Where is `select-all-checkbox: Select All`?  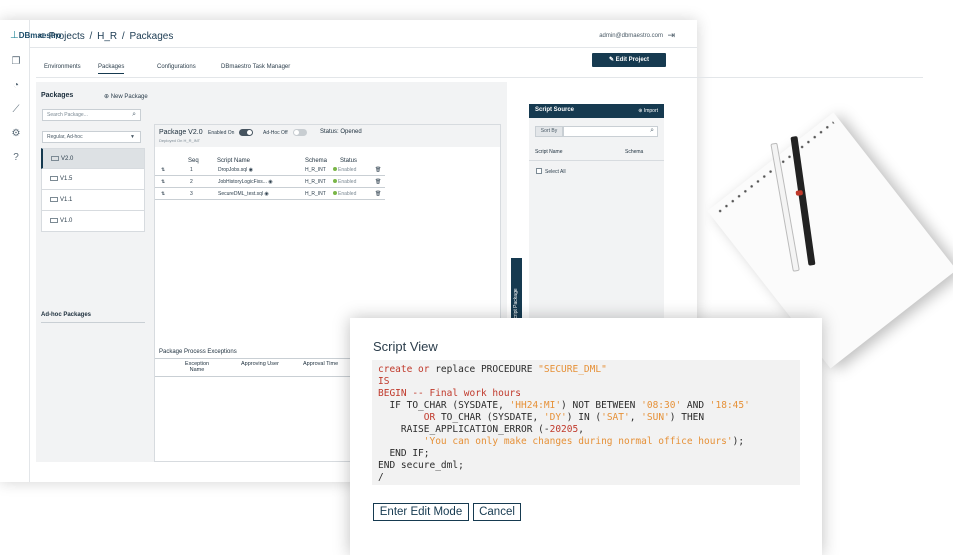
select-all-checkbox: Select All is located at coordinates (551, 171).